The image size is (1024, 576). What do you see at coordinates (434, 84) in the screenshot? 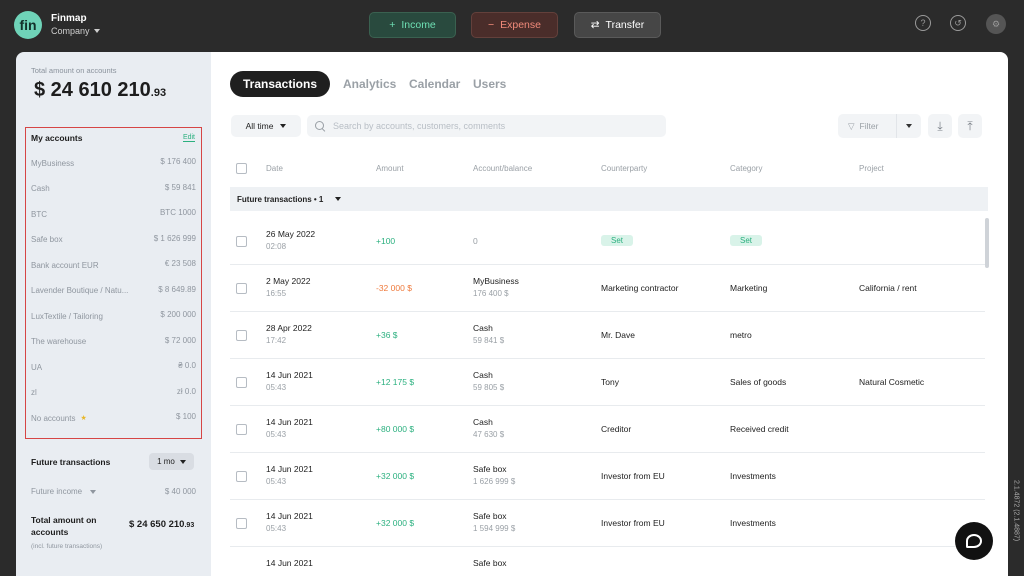
I see `tab-calendar: Calendar` at bounding box center [434, 84].